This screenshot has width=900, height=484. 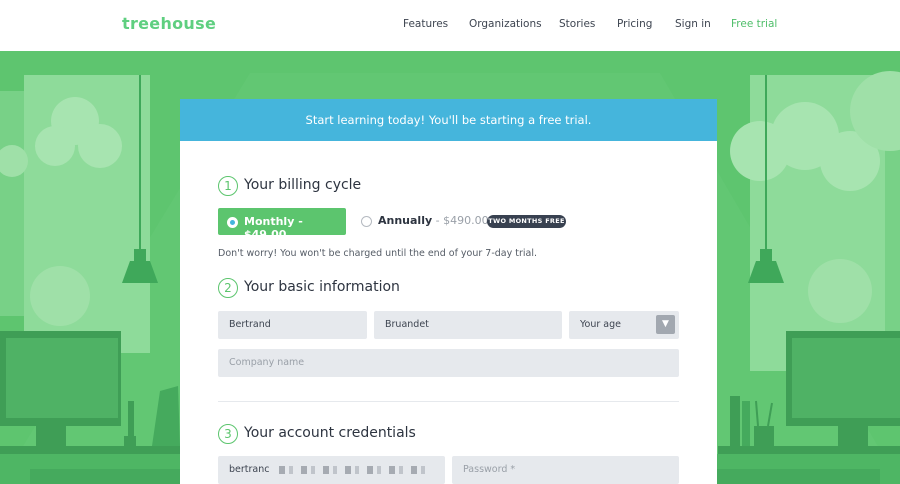 I want to click on basic-info-heading: Your basic information, so click(x=322, y=287).